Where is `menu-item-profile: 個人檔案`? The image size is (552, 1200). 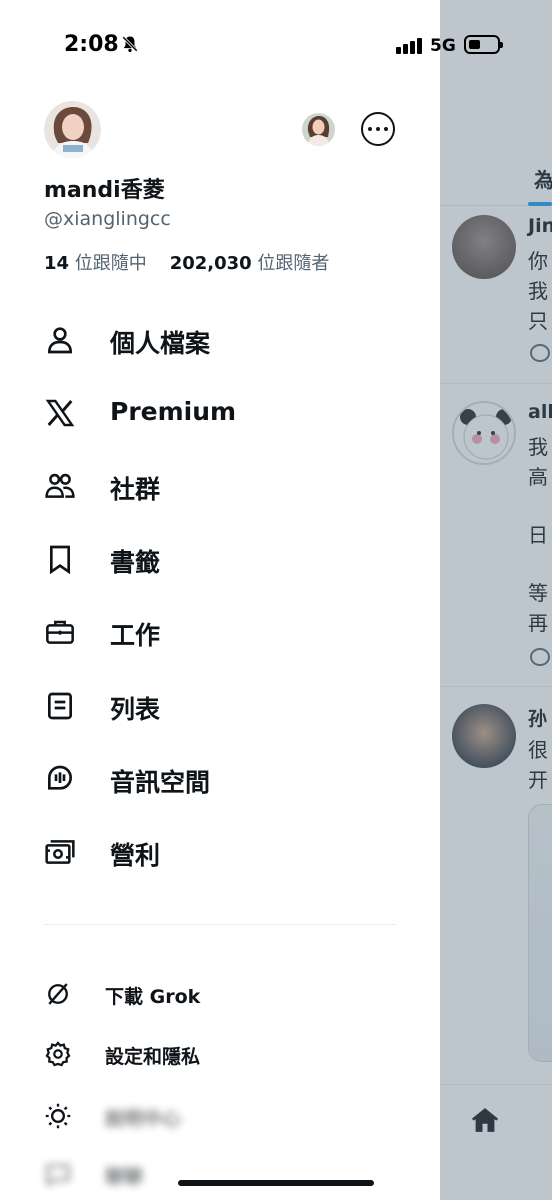 menu-item-profile: 個人檔案 is located at coordinates (220, 340).